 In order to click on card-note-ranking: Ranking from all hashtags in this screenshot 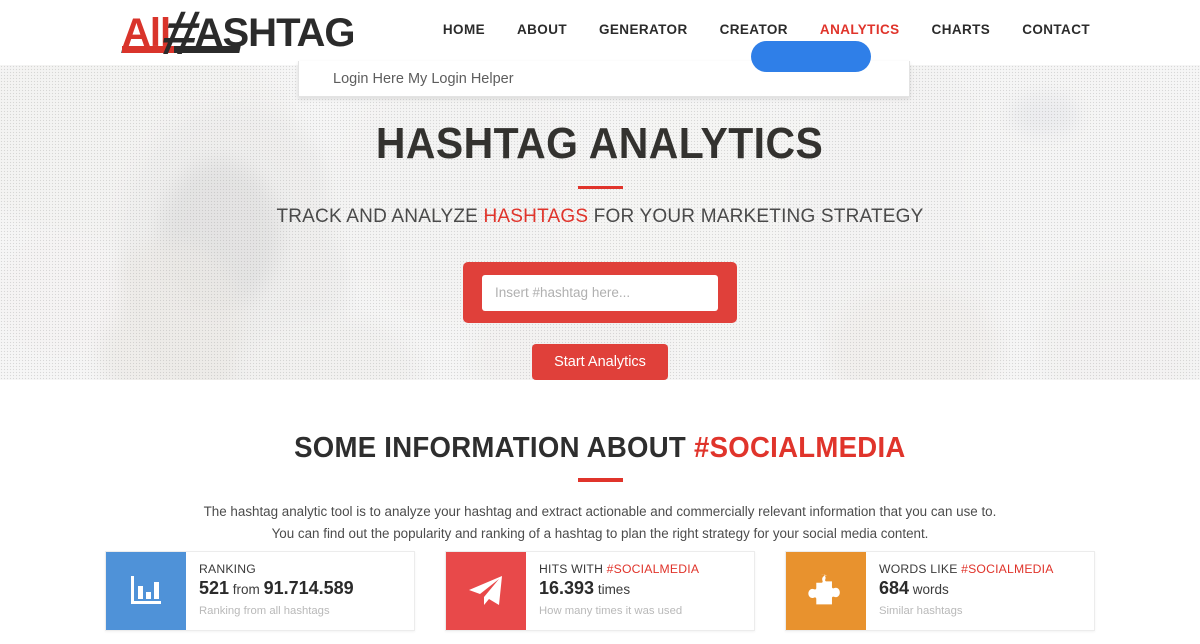, I will do `click(264, 611)`.